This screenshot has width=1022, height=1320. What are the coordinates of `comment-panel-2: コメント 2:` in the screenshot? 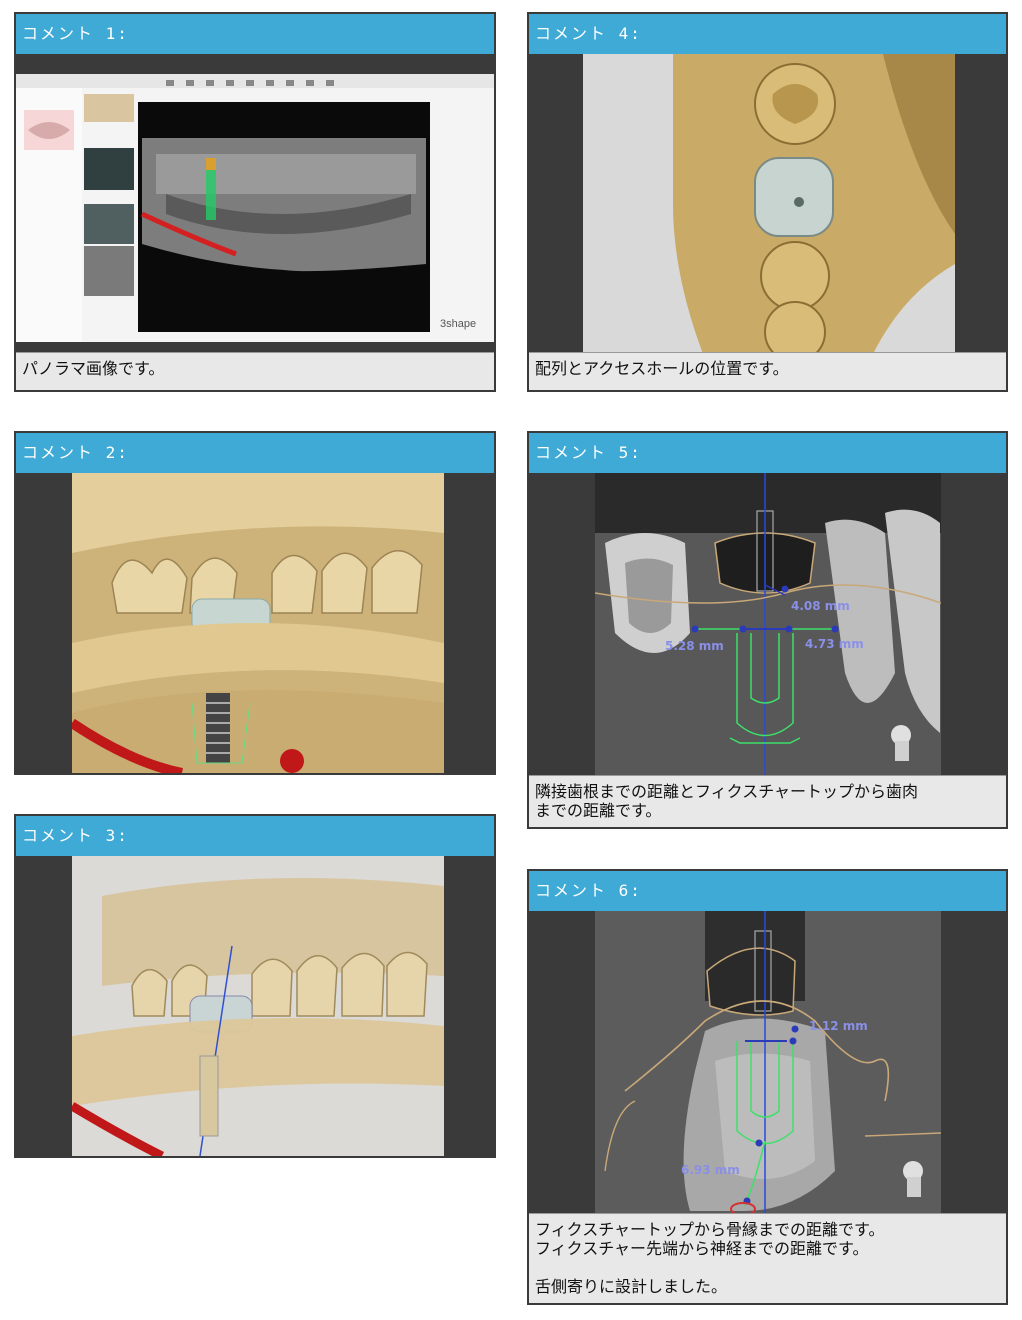 It's located at (255, 603).